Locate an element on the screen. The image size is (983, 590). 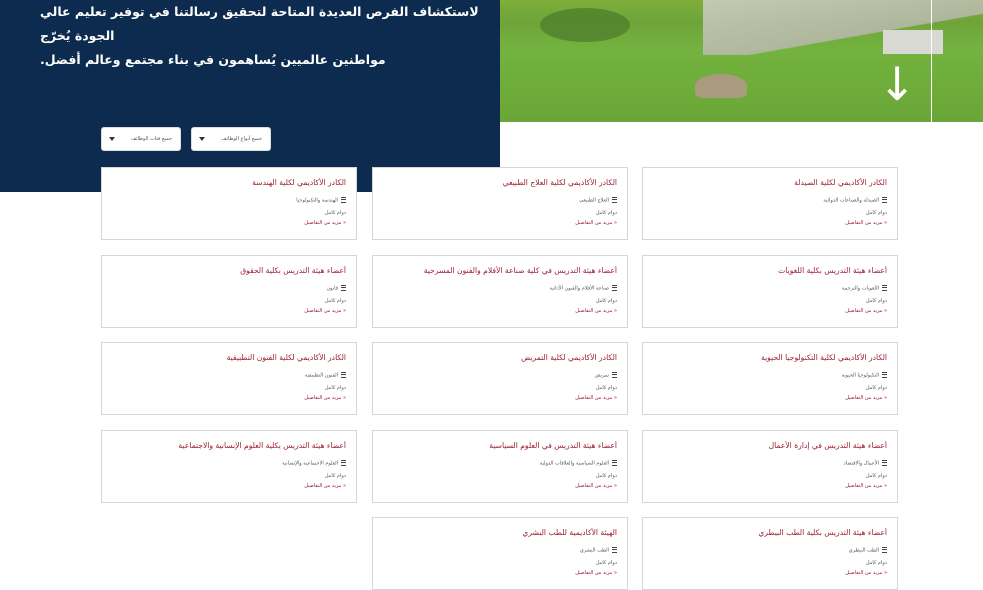
job-card-category: العلوم الاجتماعية والإنسانية is located at coordinates (314, 463).